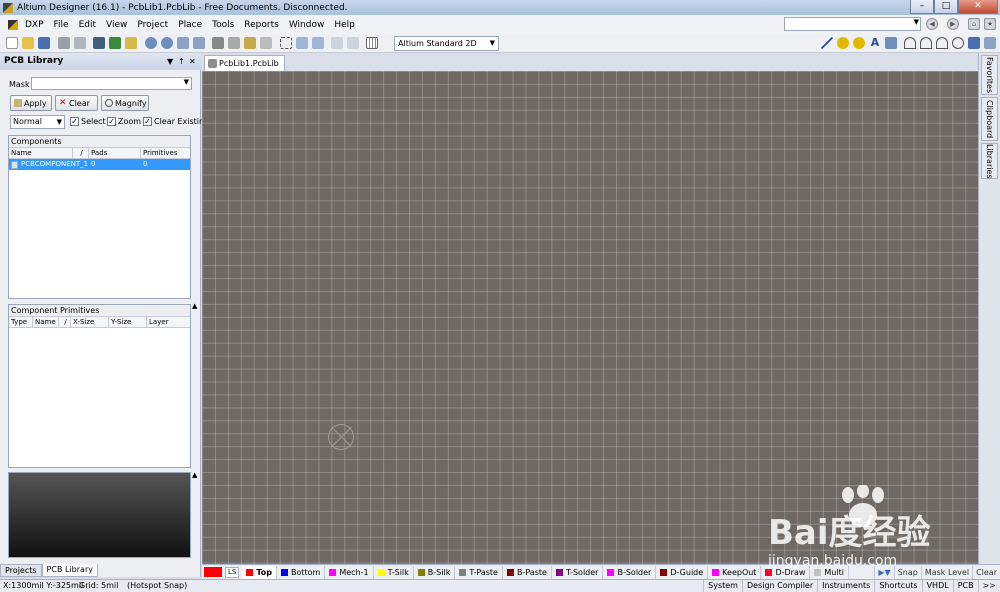 Image resolution: width=1000 pixels, height=592 pixels. Describe the element at coordinates (344, 25) in the screenshot. I see `menu-help: Help` at that location.